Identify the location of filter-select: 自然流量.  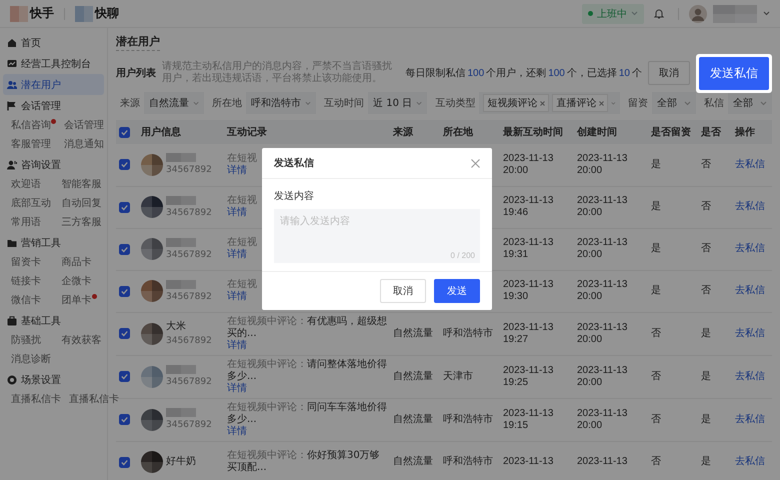
(174, 103).